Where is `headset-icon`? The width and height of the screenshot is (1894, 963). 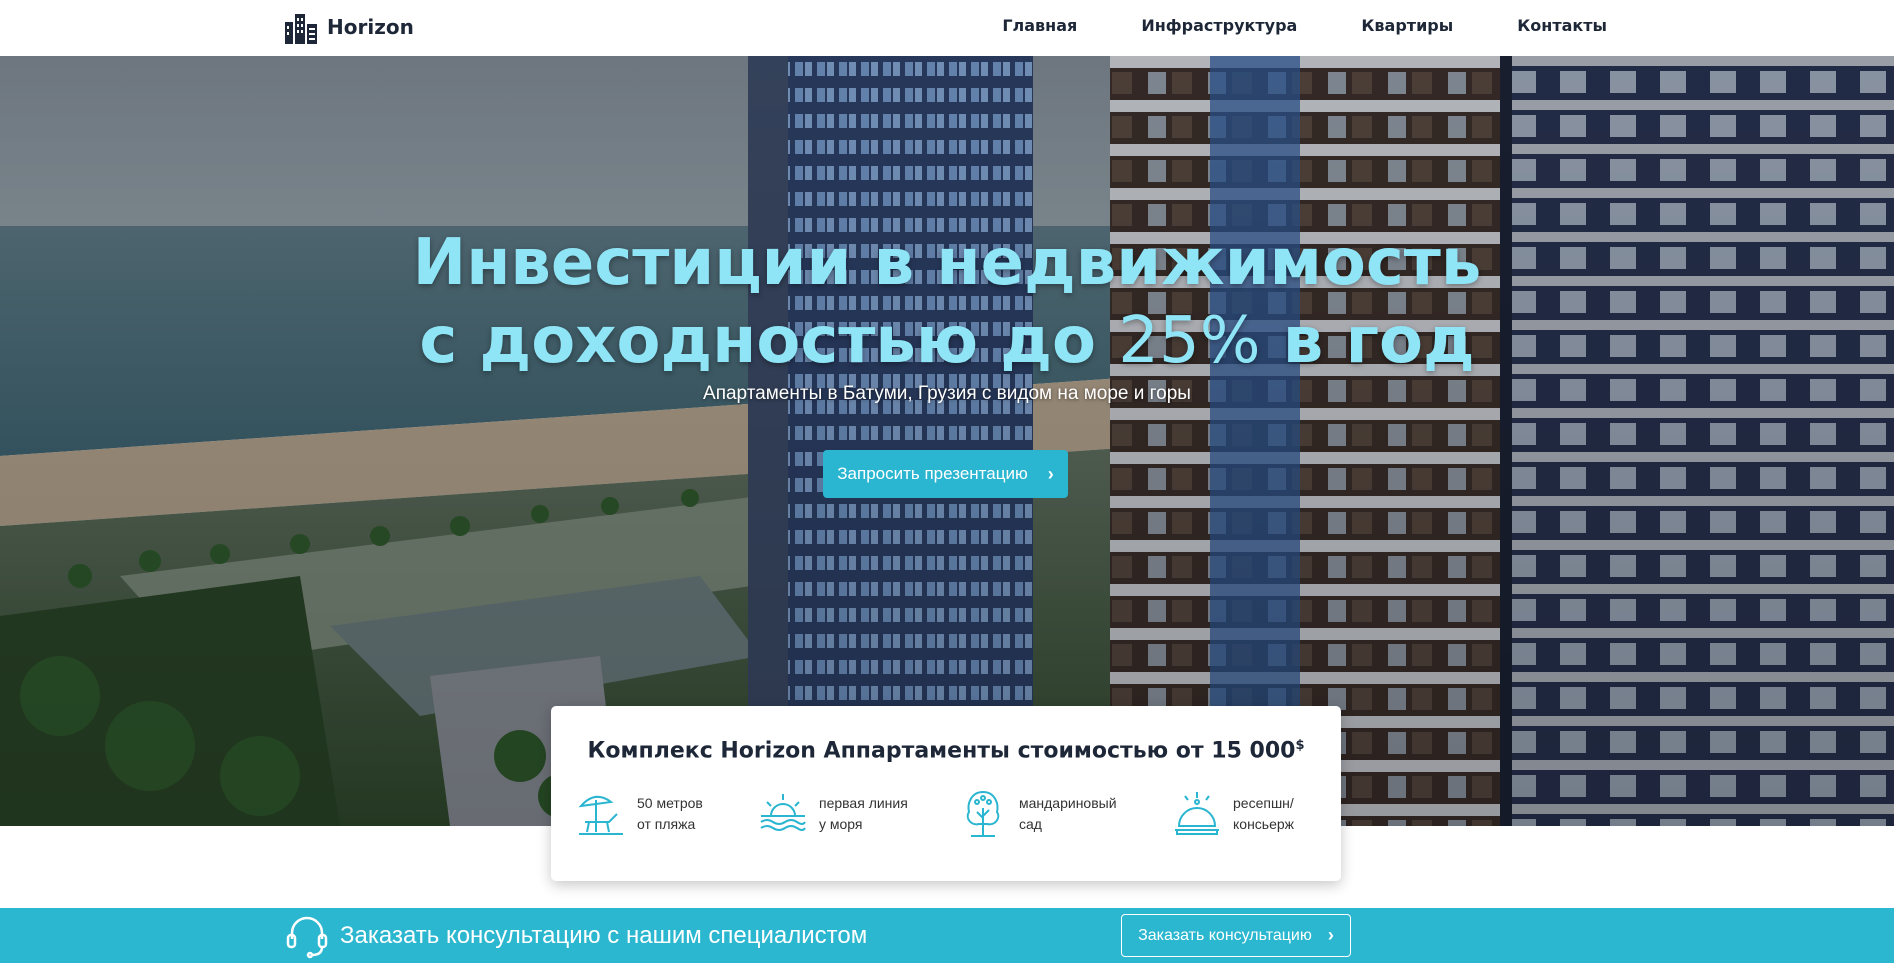 headset-icon is located at coordinates (307, 937).